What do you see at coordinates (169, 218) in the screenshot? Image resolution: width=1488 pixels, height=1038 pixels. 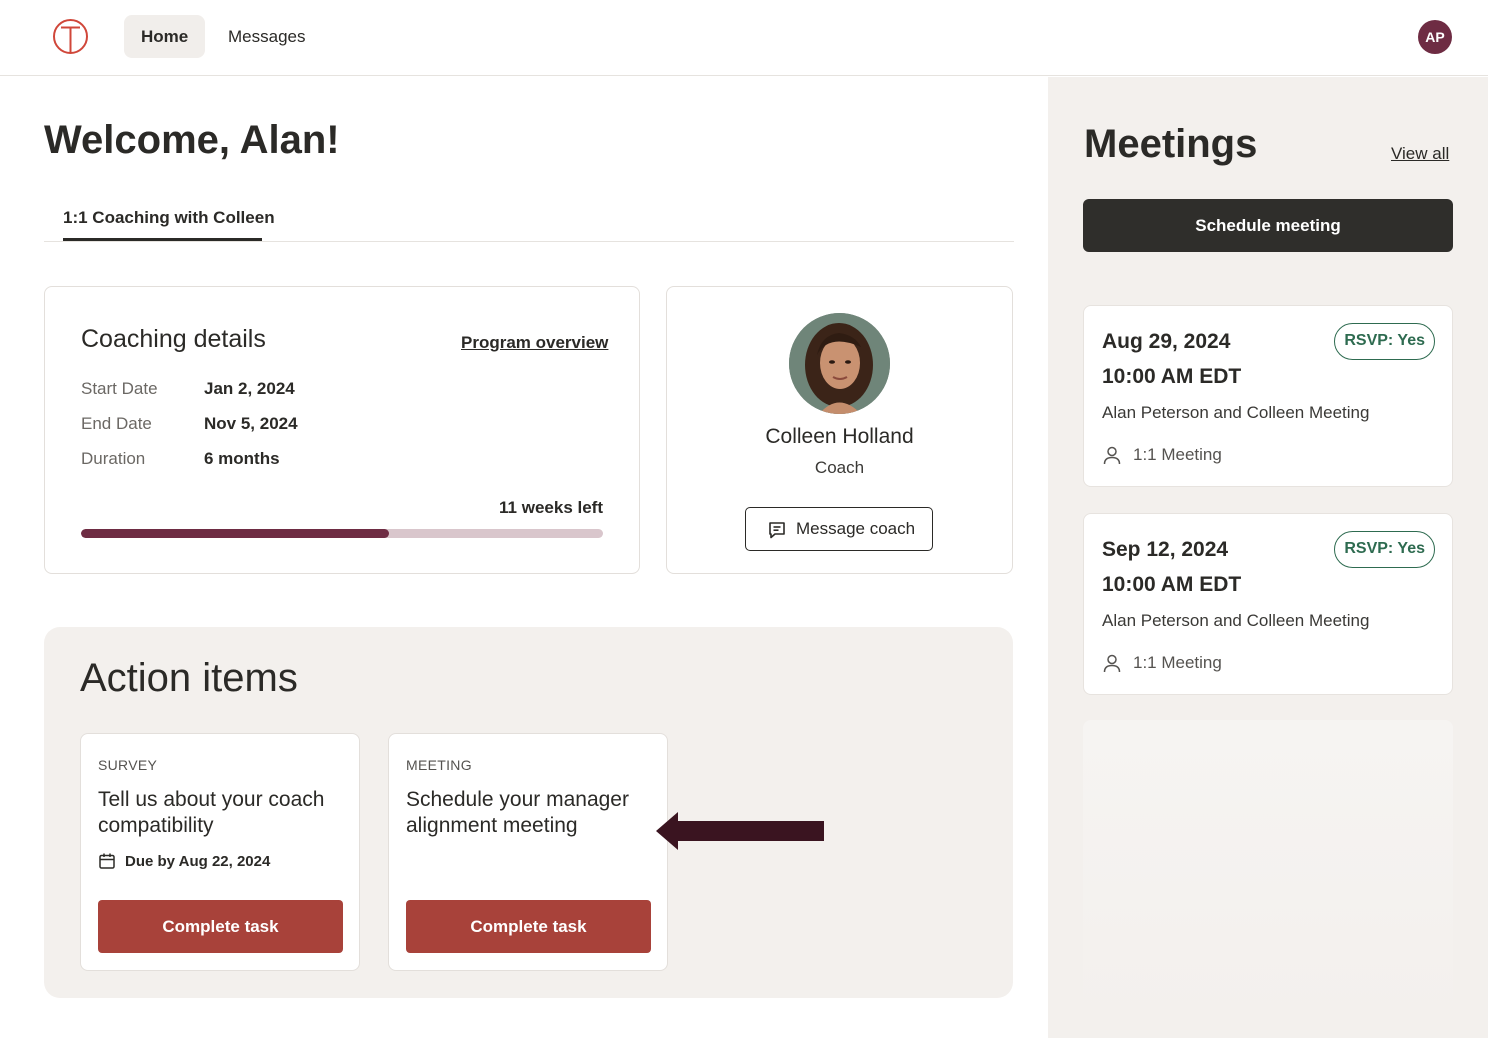 I see `tab-coaching: 1:1 Coaching with Colleen` at bounding box center [169, 218].